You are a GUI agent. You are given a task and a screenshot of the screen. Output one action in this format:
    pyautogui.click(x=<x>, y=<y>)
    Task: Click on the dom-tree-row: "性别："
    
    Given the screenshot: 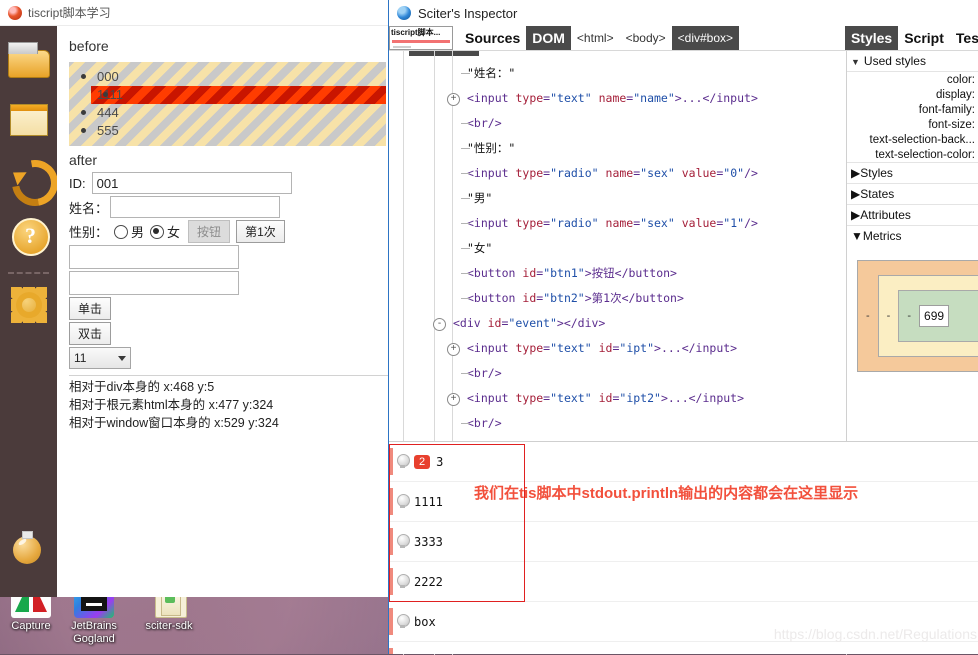 What is the action you would take?
    pyautogui.click(x=626, y=148)
    